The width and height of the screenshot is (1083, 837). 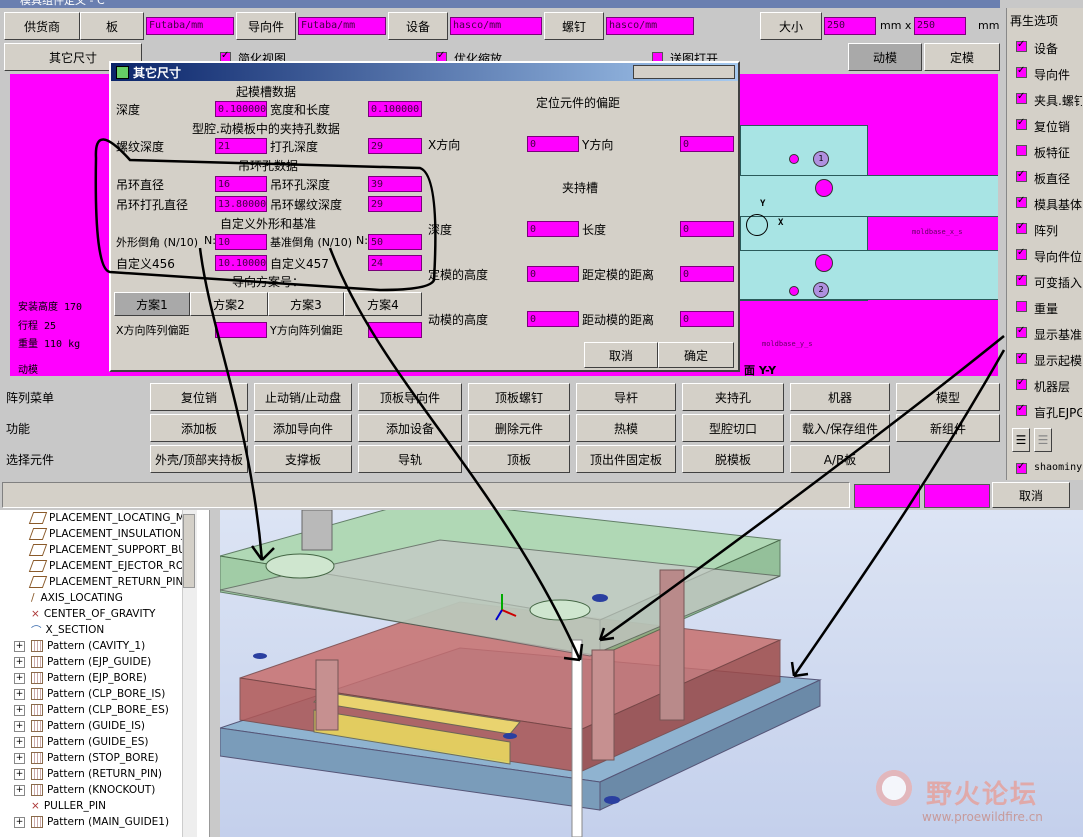 I want to click on menu-button: 导轨, so click(x=410, y=459).